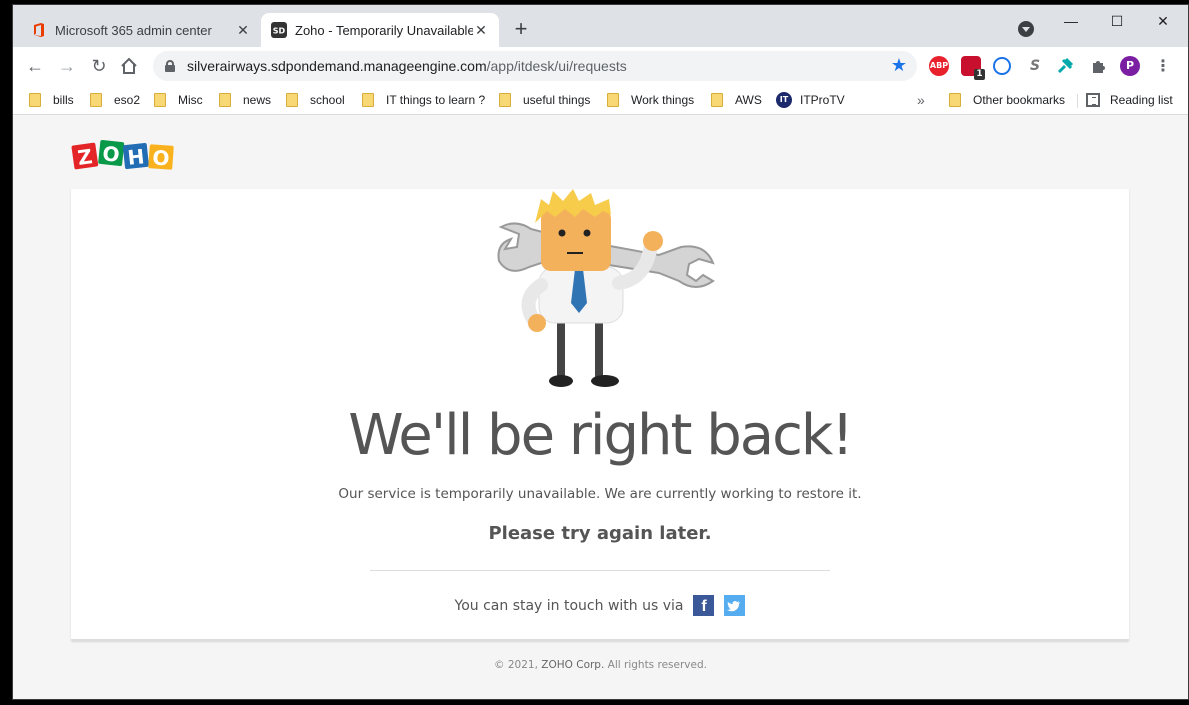  Describe the element at coordinates (170, 66) in the screenshot. I see `lock-icon` at that location.